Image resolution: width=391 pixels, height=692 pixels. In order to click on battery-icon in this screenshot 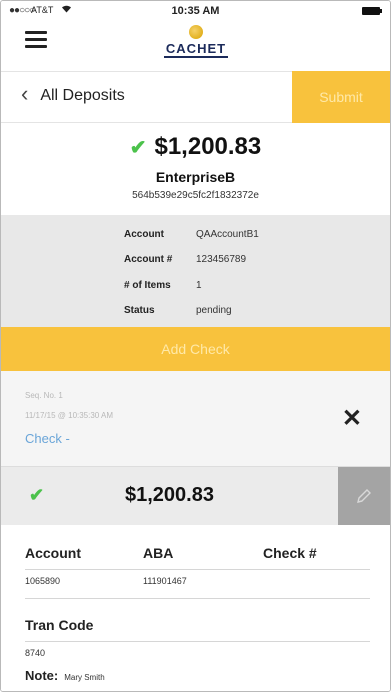, I will do `click(372, 11)`.